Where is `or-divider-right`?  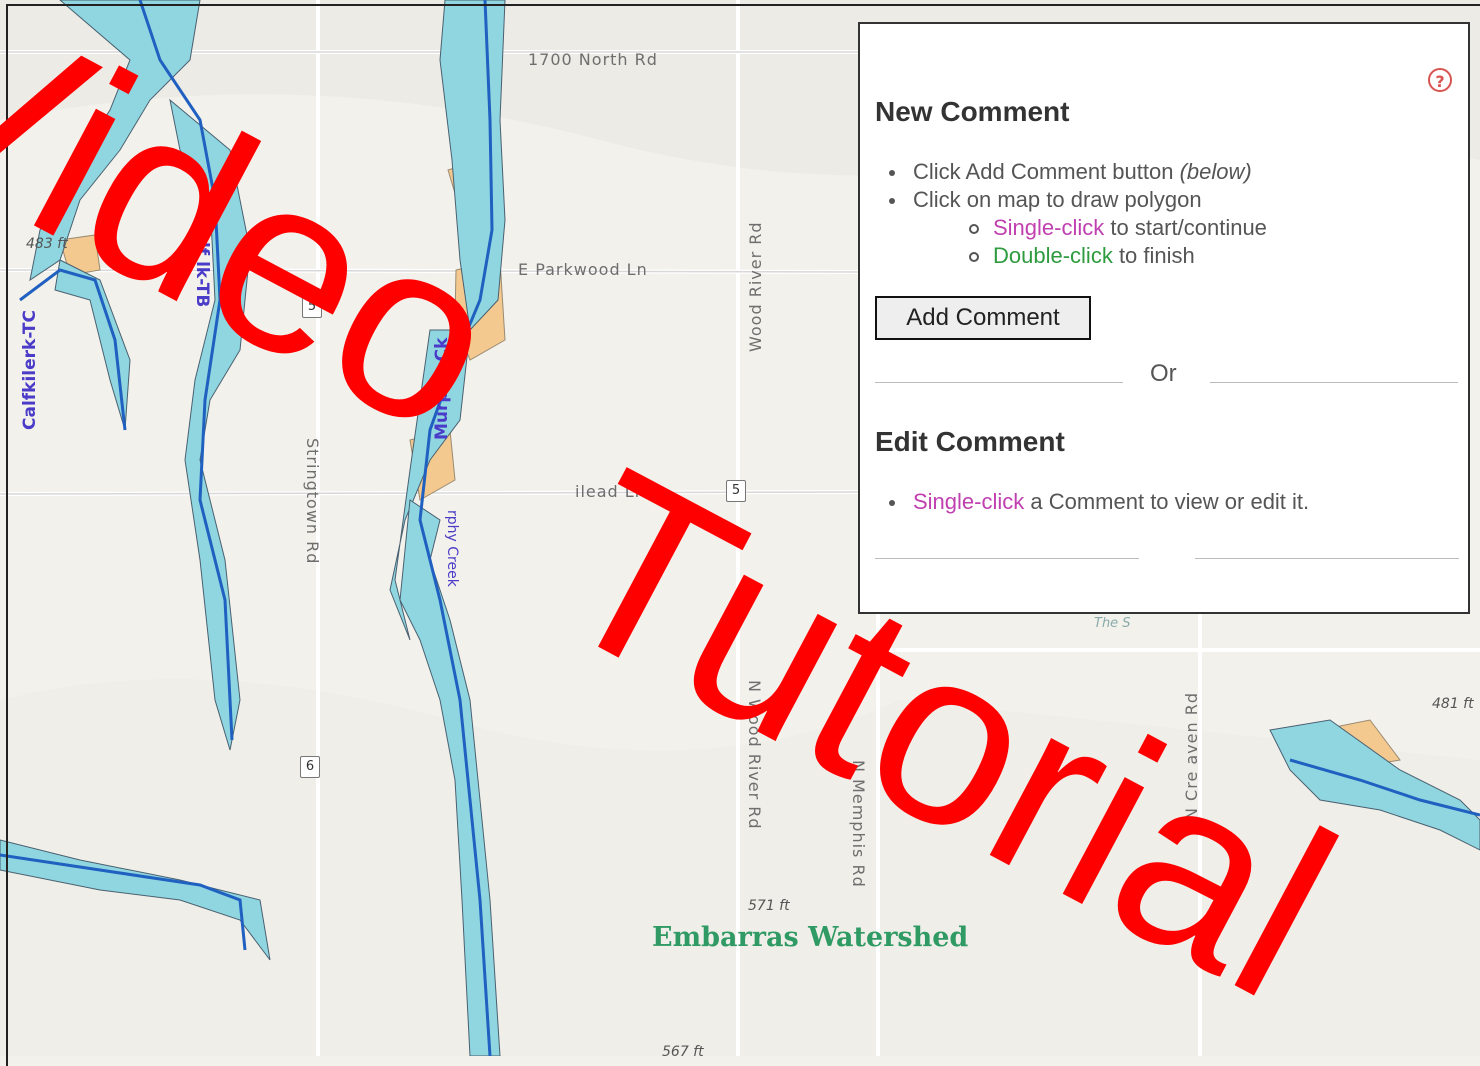
or-divider-right is located at coordinates (1334, 382).